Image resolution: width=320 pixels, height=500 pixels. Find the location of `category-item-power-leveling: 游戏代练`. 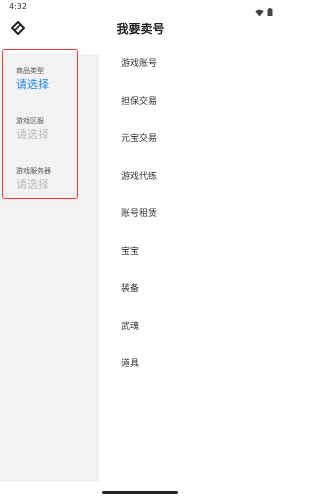

category-item-power-leveling: 游戏代练 is located at coordinates (139, 177).